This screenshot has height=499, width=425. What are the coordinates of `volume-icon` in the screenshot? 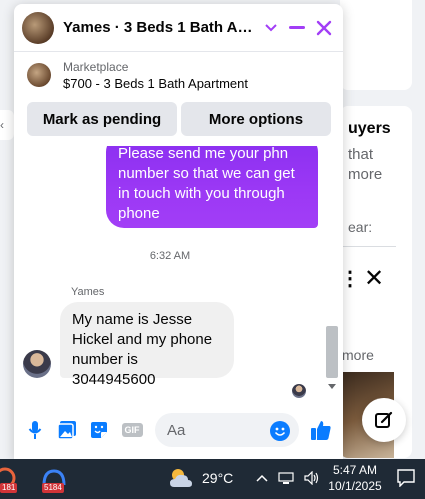 It's located at (312, 478).